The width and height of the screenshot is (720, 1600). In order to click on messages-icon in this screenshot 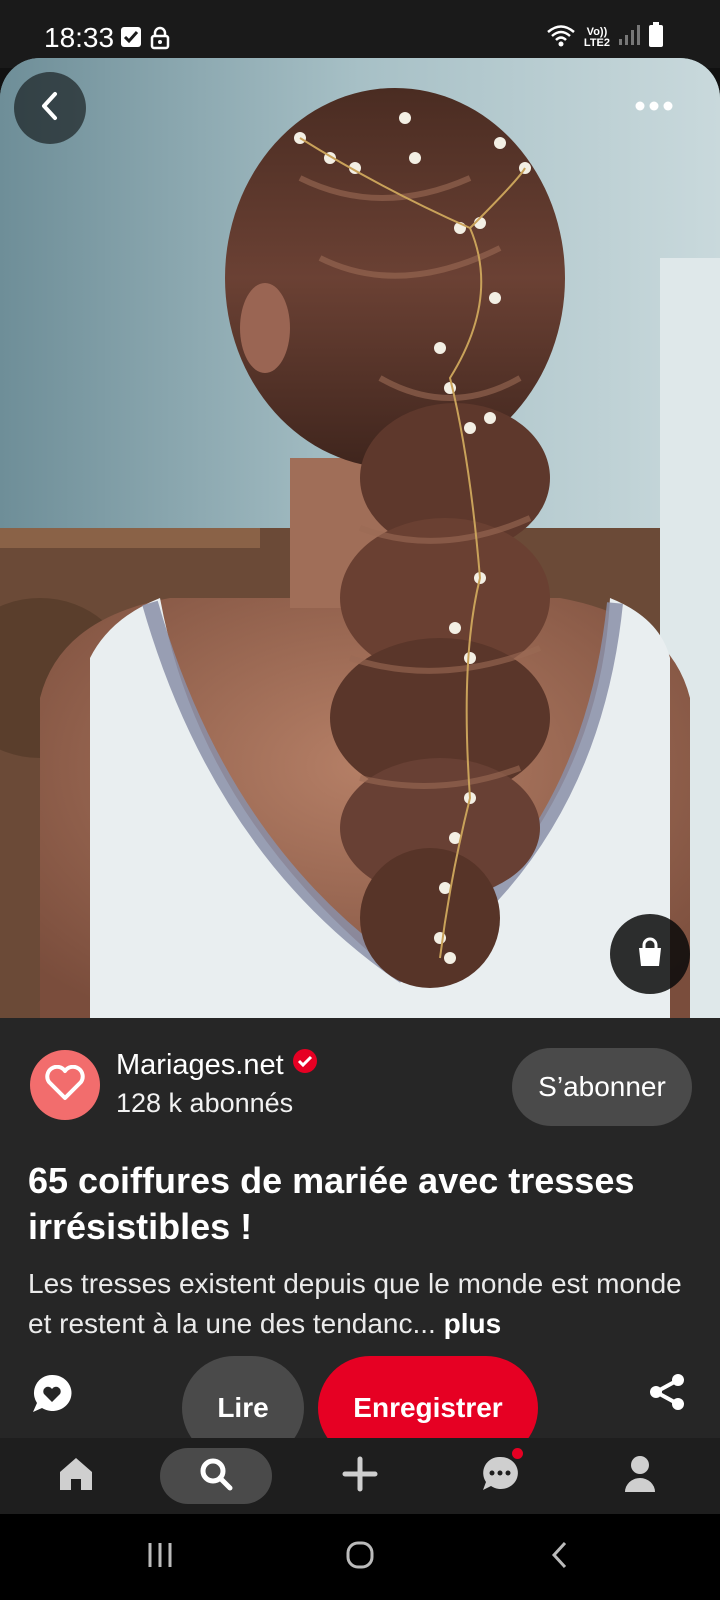, I will do `click(500, 1476)`.